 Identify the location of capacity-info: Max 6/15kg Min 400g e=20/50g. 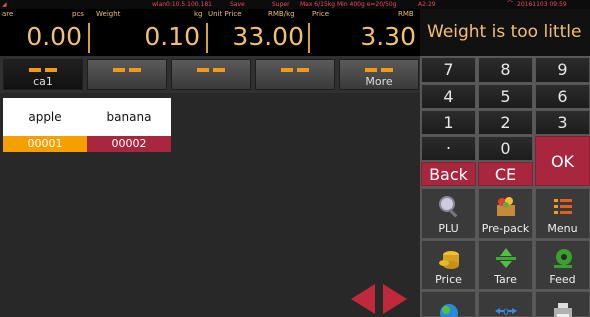
(348, 4).